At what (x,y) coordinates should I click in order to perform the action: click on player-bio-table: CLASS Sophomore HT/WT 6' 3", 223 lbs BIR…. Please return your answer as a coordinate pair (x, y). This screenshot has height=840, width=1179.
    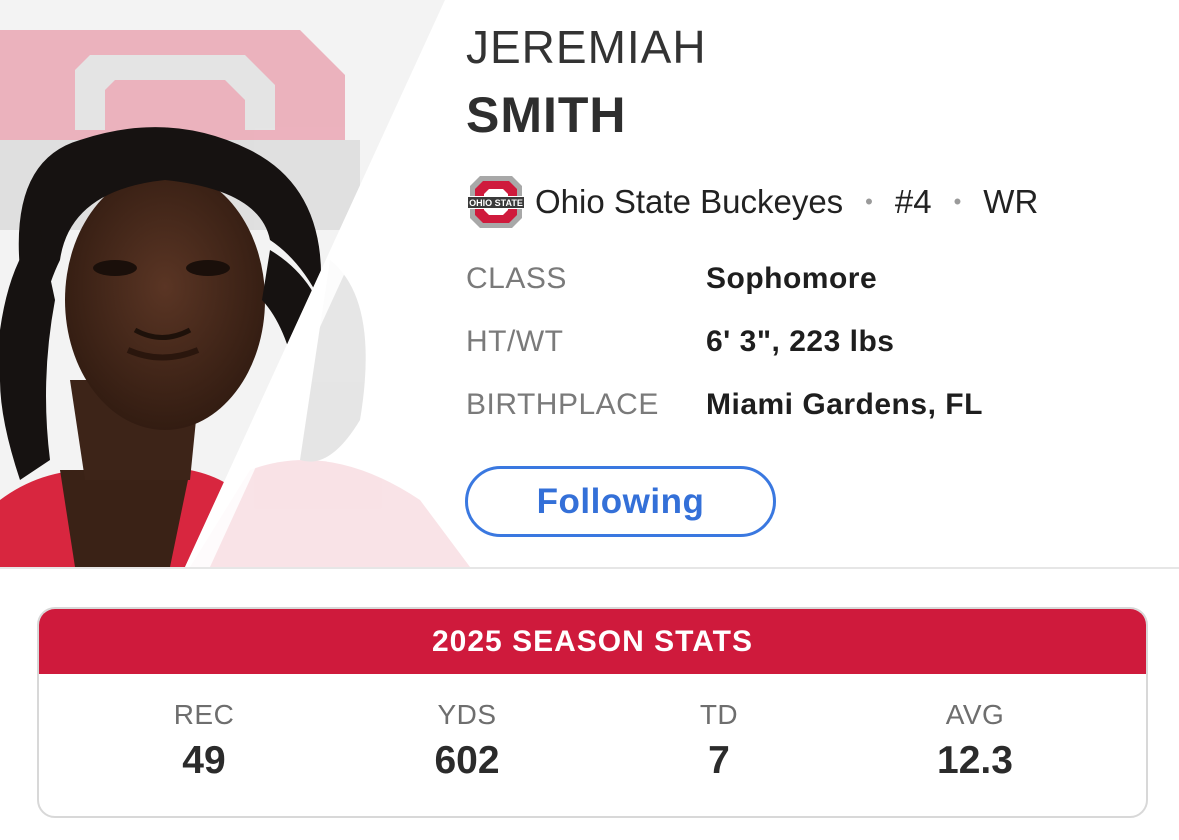
    Looking at the image, I should click on (724, 356).